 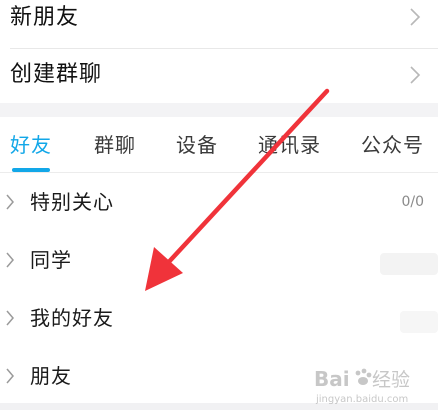 What do you see at coordinates (219, 76) in the screenshot?
I see `create-group-chat-row: 创建群聊` at bounding box center [219, 76].